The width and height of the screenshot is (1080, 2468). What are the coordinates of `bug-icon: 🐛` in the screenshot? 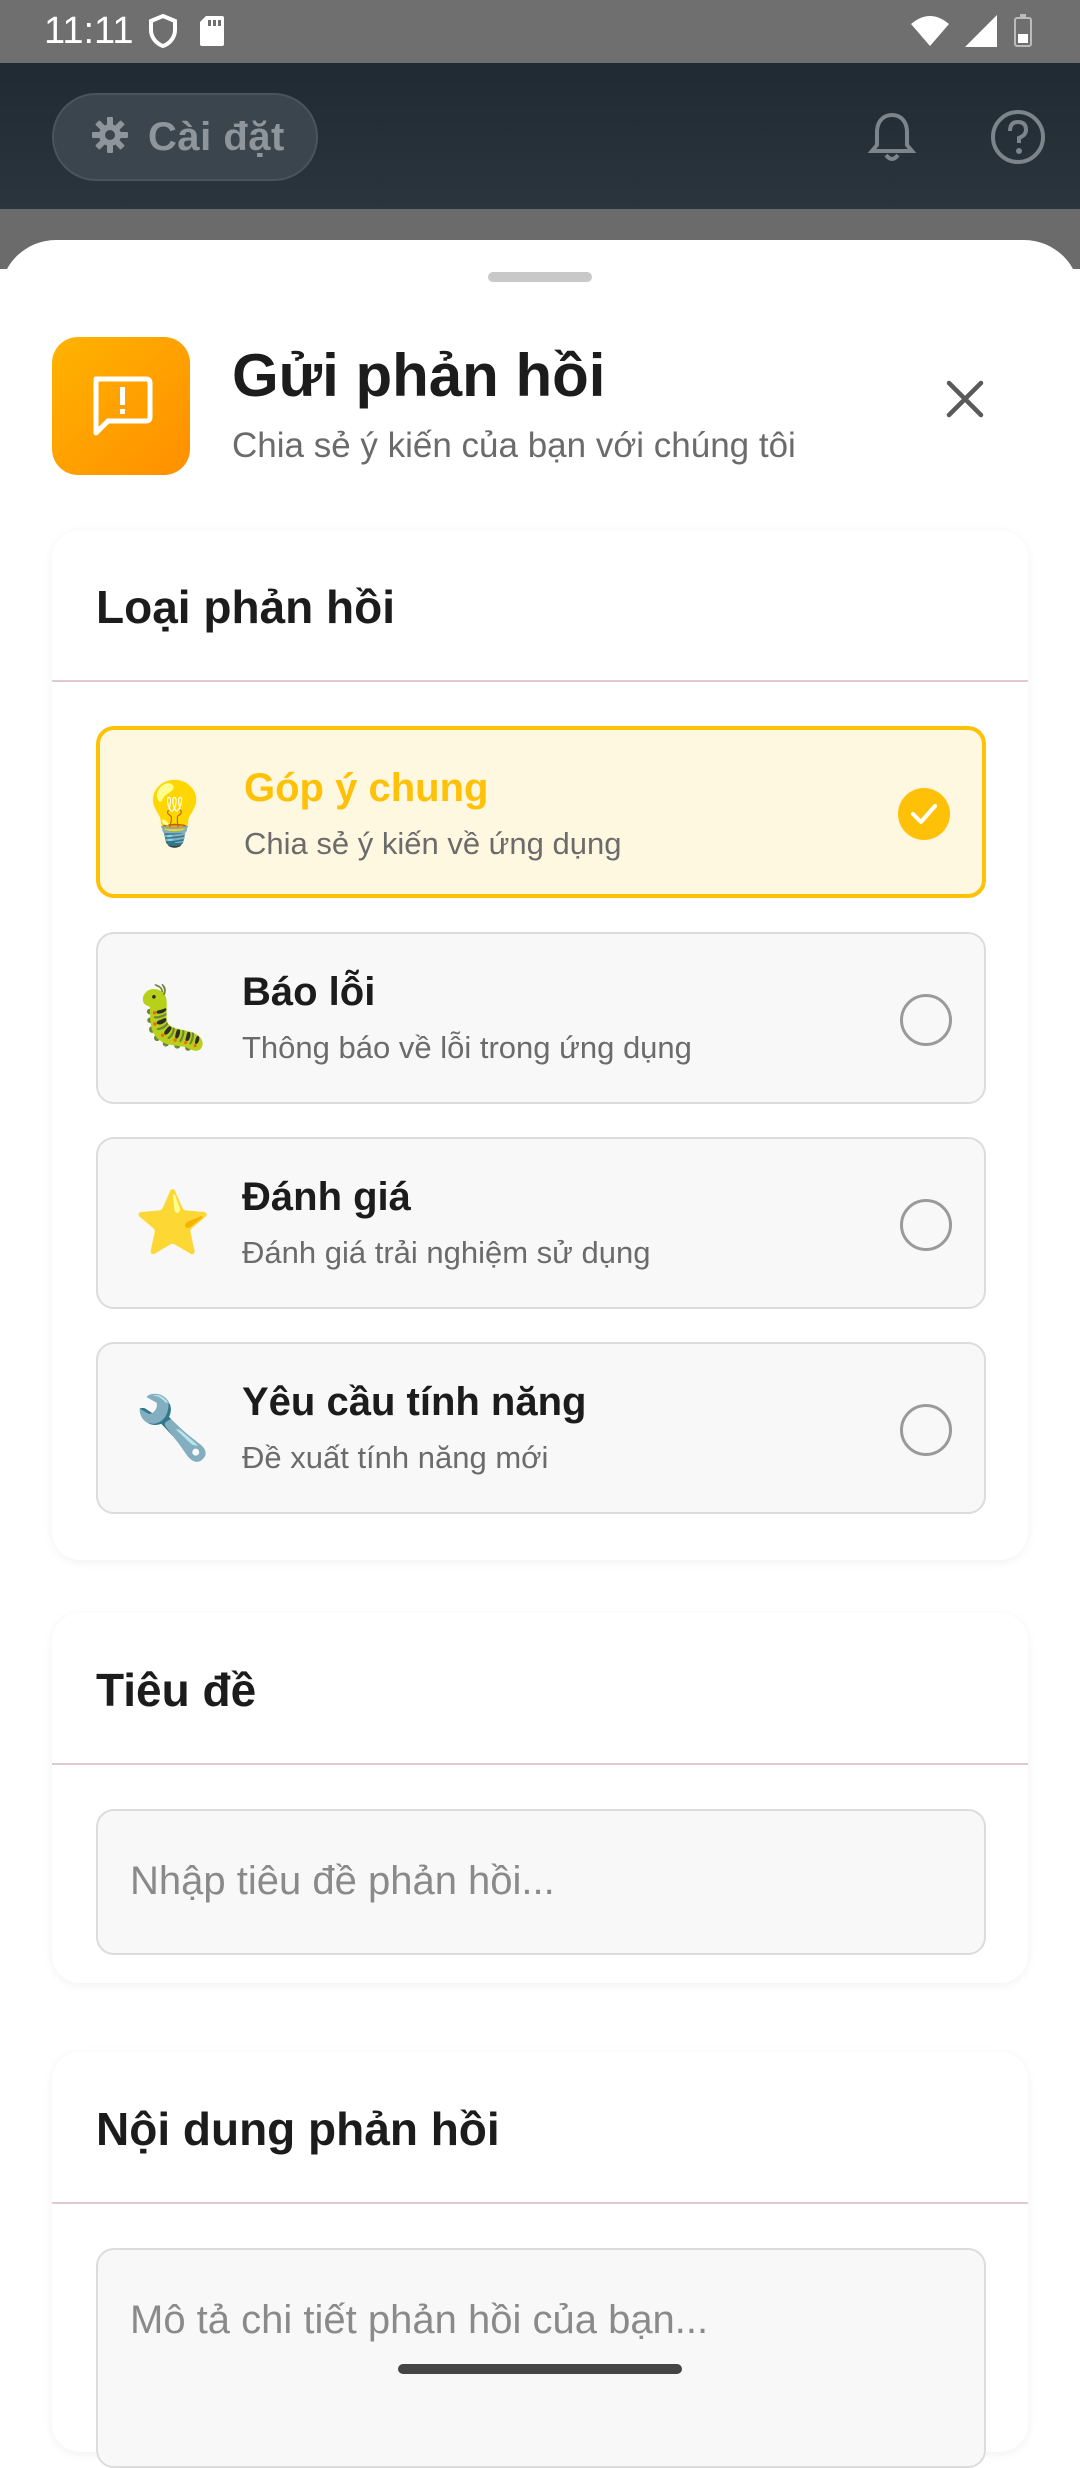 It's located at (173, 1017).